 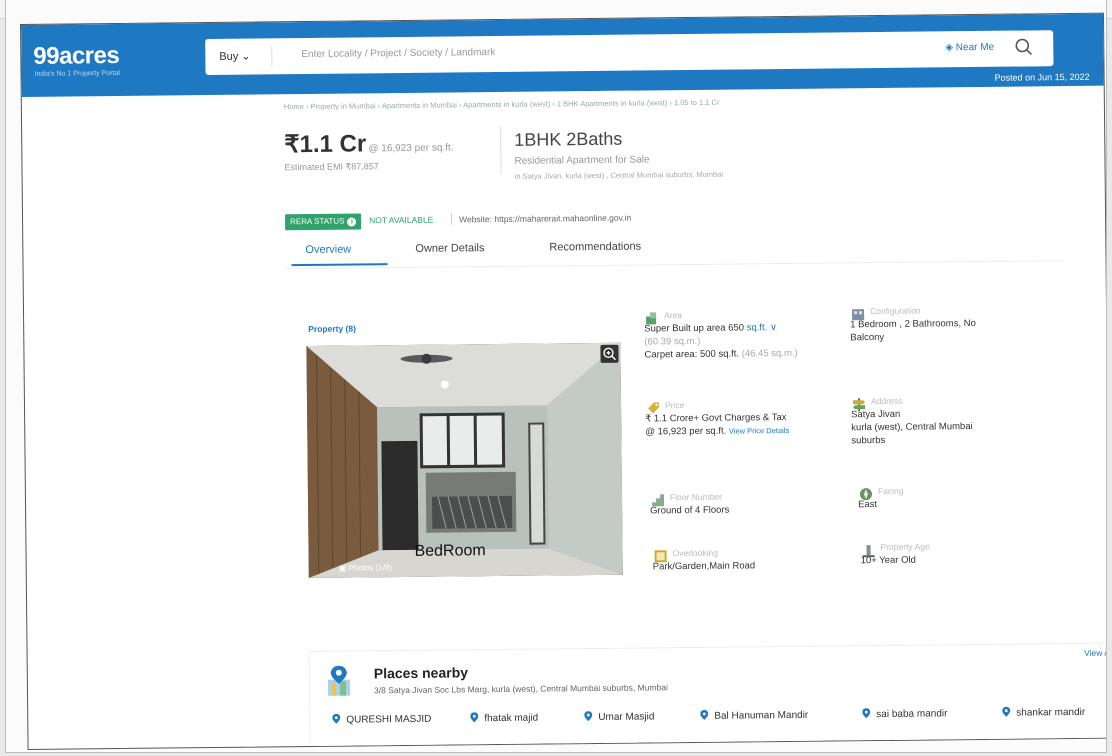 I want to click on place-chip: sai baba mandir, so click(x=904, y=713).